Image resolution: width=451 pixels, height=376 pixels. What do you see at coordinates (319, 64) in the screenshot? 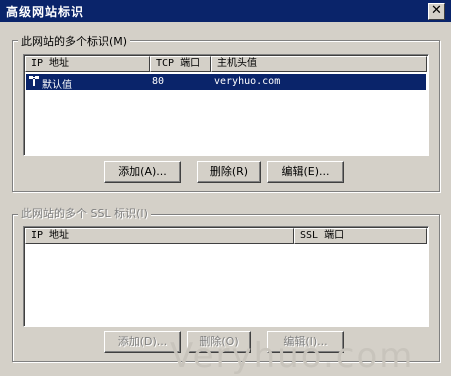
I see `column-header-host: 主机头值` at bounding box center [319, 64].